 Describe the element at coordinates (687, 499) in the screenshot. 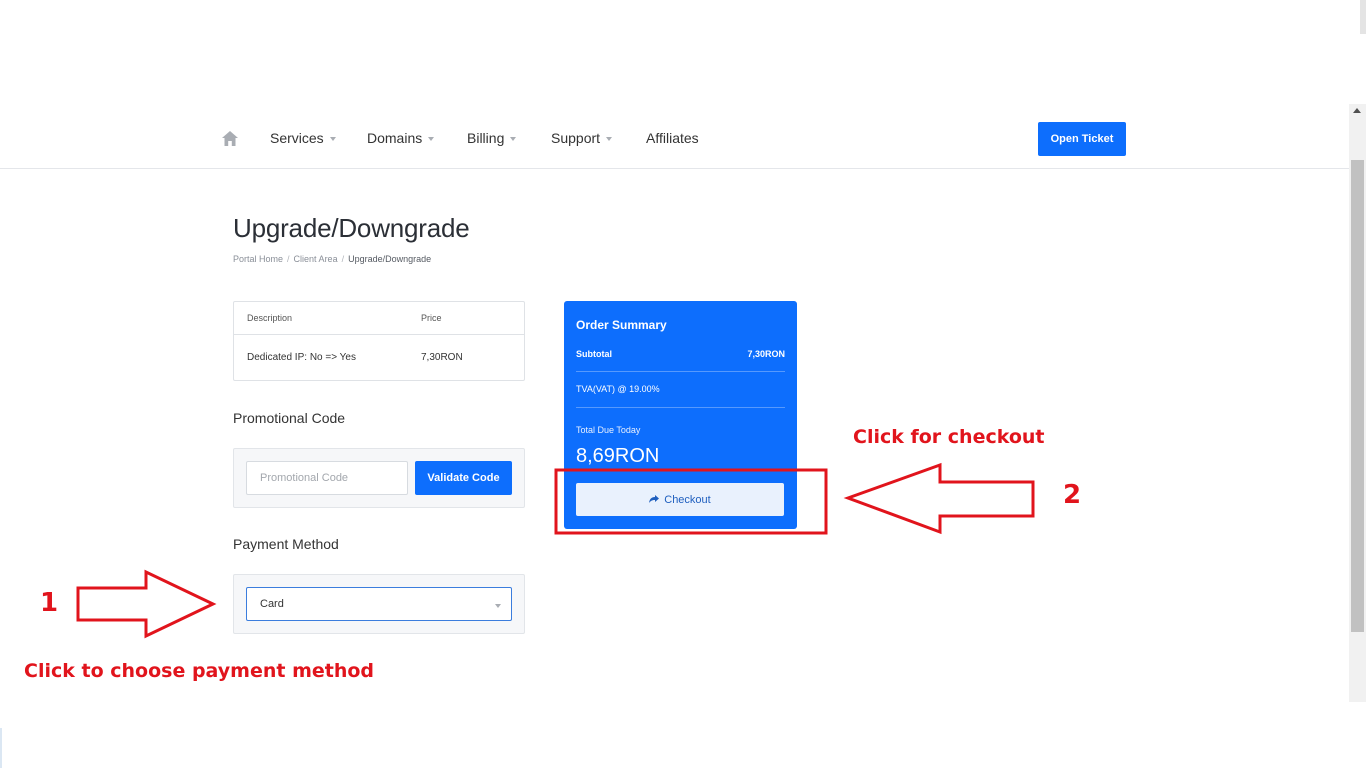

I see `checkout-label: Checkout` at that location.